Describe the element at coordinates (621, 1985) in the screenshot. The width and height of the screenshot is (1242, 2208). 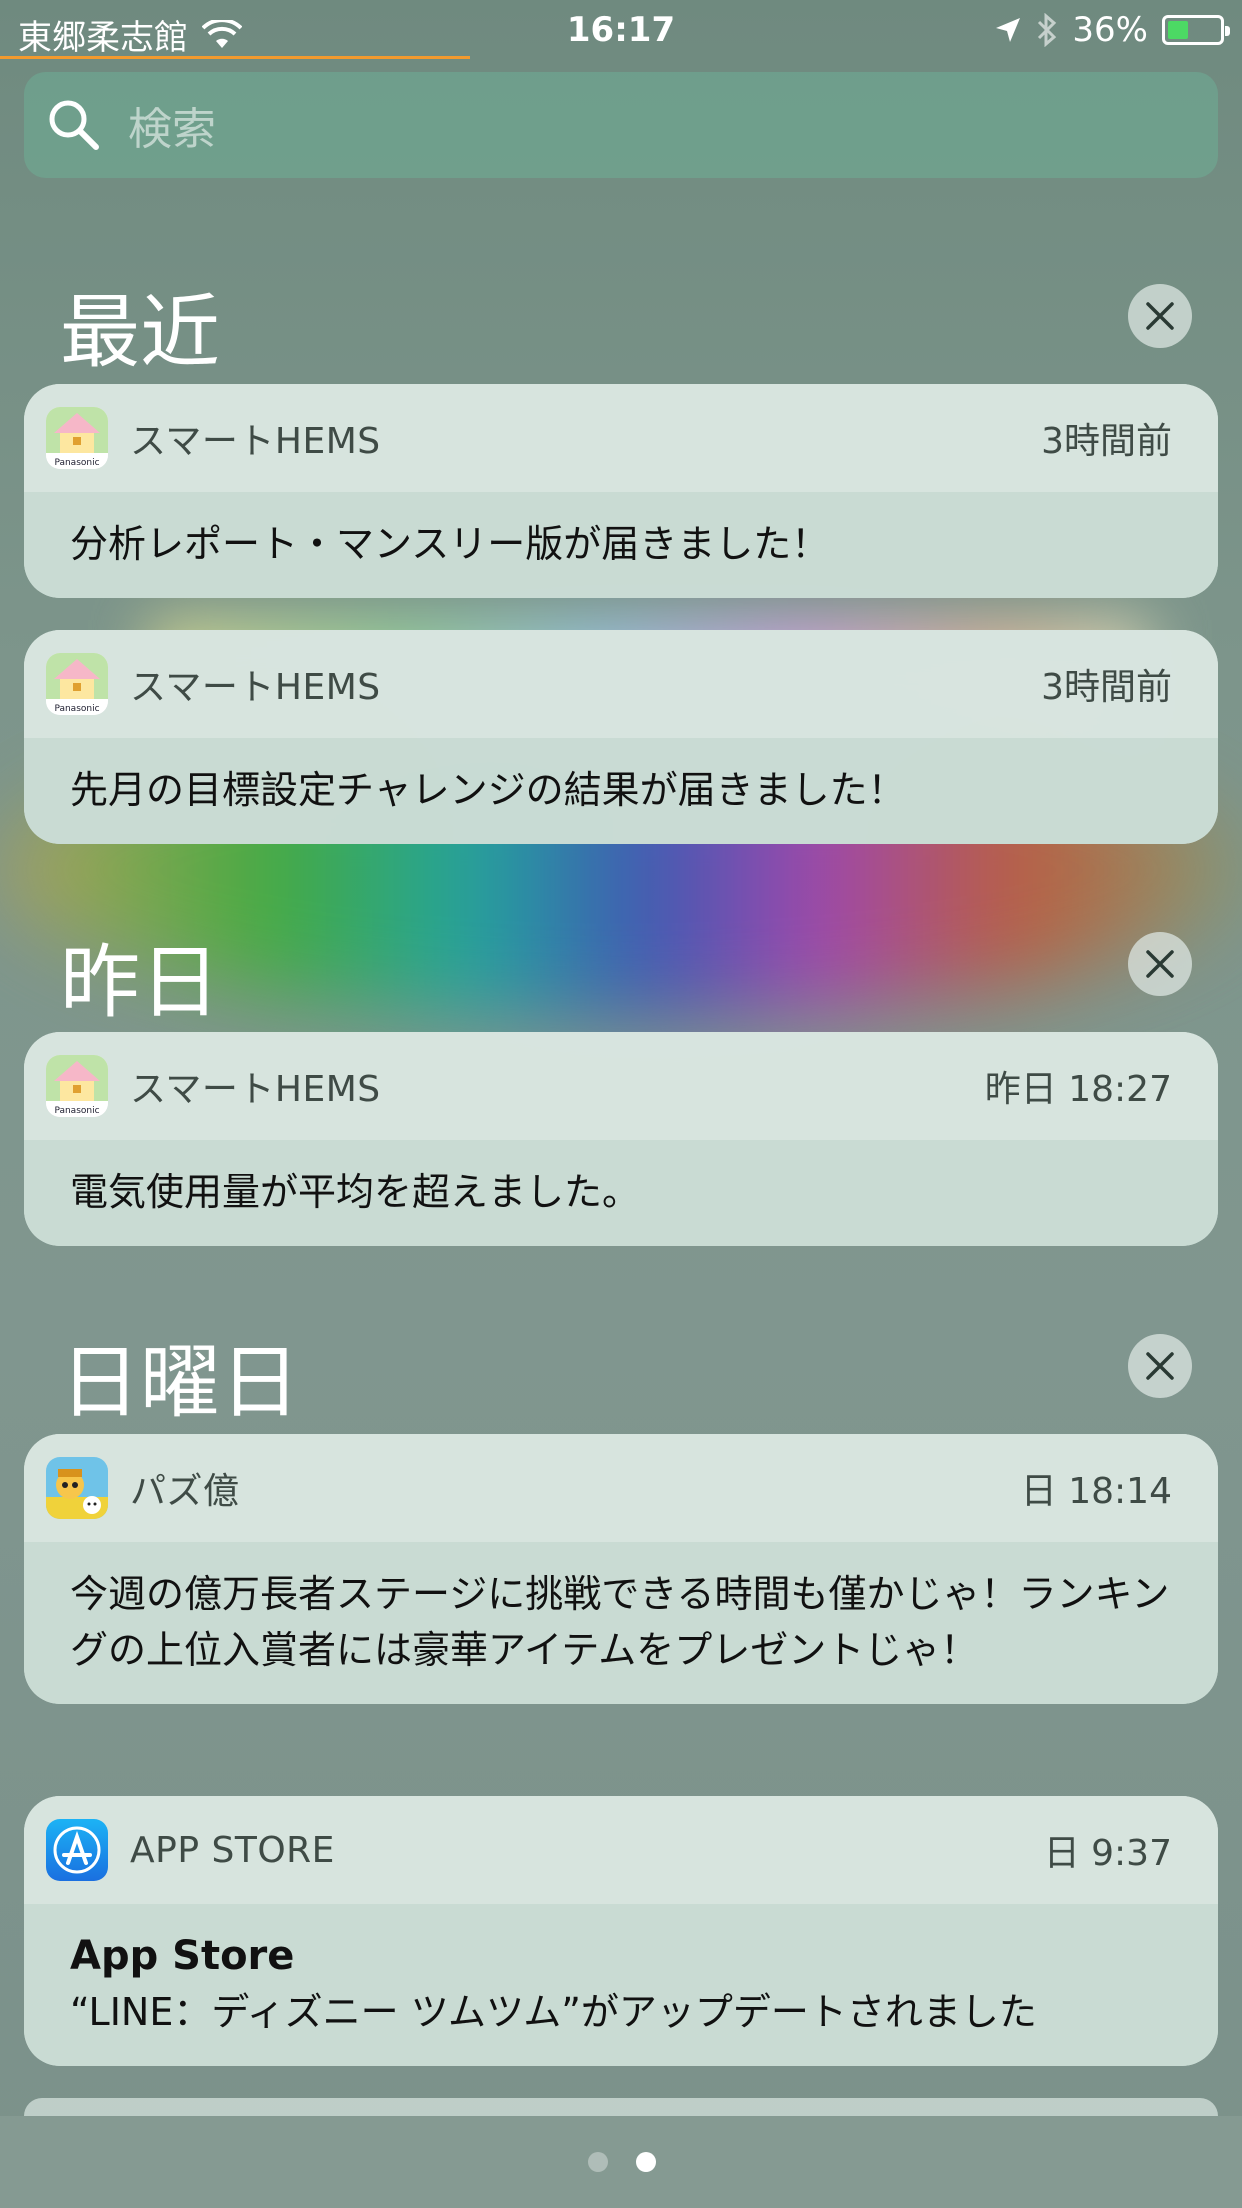
I see `notification-body-wrap: App Store “LINE：ディズニー ツムツム”がアップデートされました` at that location.